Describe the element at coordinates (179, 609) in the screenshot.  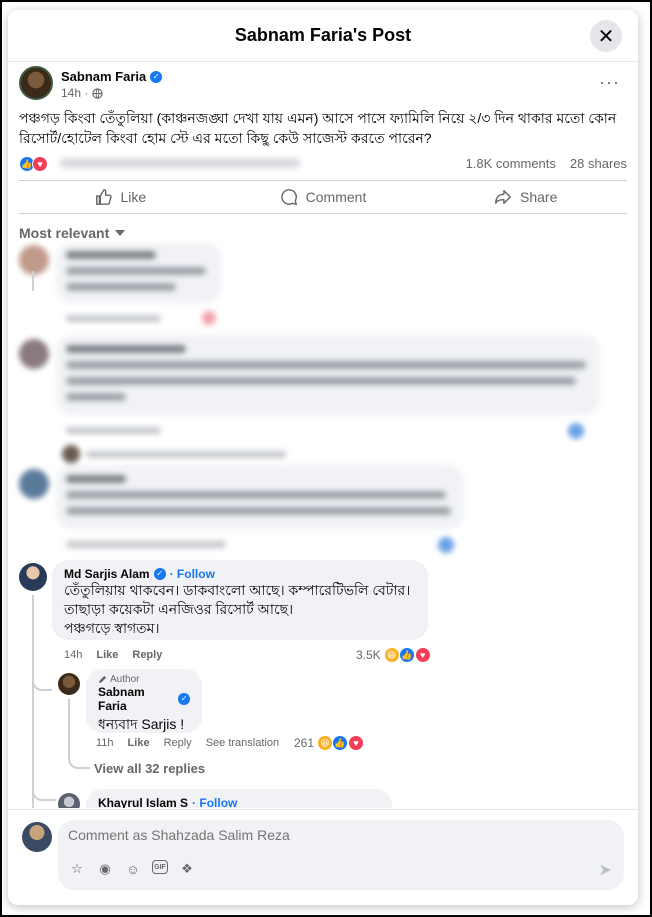
I see `comment-text-line: তাছাড়া কয়েকটা এনজিওর রিসোর্ট আছে।` at that location.